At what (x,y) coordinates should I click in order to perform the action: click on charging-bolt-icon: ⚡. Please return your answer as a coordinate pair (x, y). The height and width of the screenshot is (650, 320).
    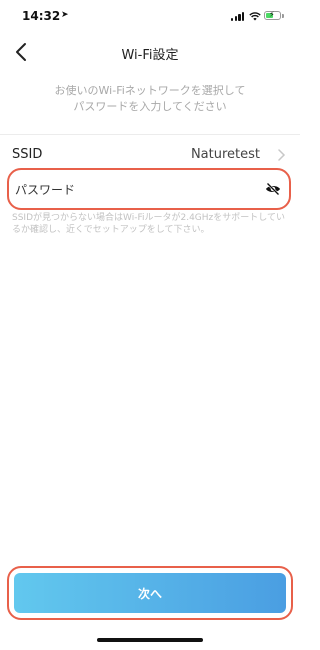
    Looking at the image, I should click on (272, 14).